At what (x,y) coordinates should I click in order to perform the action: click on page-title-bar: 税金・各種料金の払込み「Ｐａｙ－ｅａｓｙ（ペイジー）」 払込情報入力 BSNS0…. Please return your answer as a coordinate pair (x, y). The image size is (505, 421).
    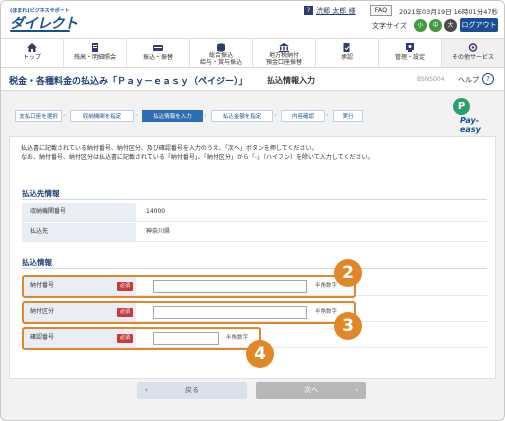
    Looking at the image, I should click on (252, 79).